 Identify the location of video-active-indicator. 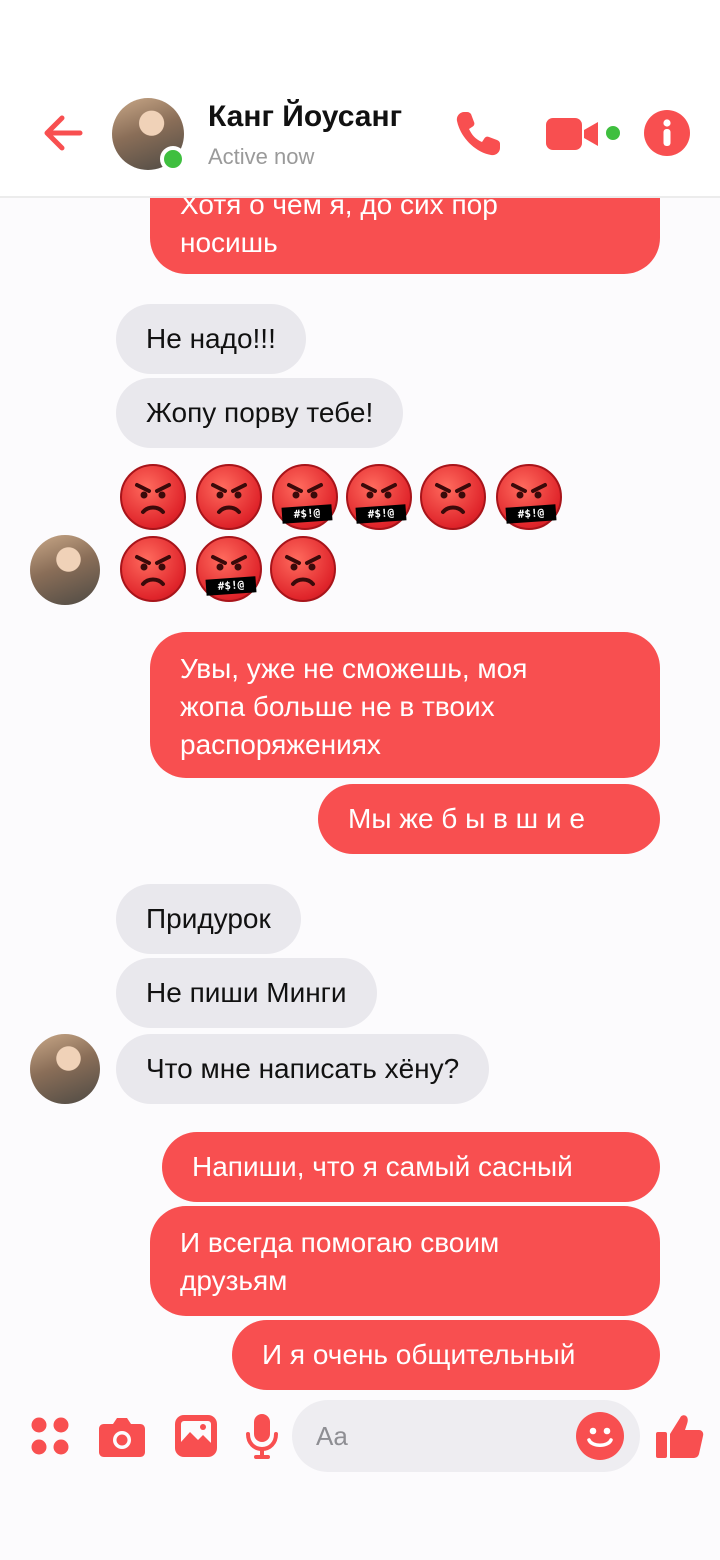
(613, 133).